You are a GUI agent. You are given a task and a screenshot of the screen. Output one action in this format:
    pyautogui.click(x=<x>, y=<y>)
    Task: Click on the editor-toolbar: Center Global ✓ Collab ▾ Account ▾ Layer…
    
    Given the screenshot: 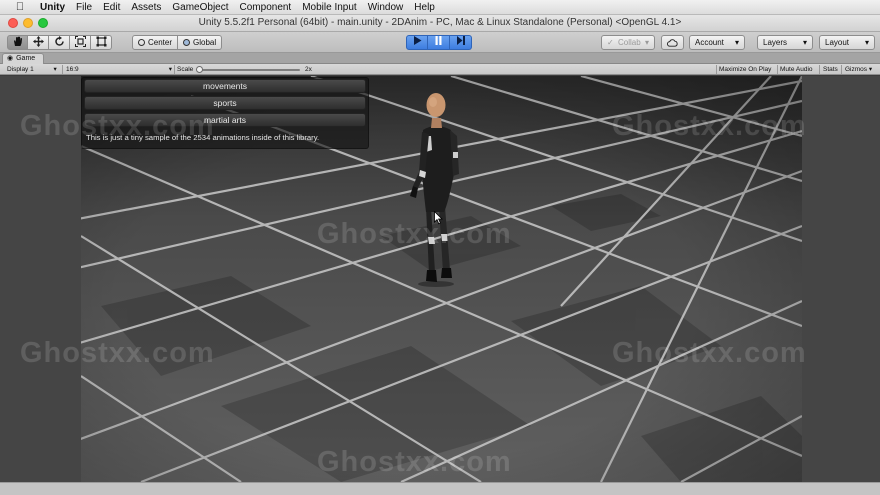 What is the action you would take?
    pyautogui.click(x=440, y=42)
    